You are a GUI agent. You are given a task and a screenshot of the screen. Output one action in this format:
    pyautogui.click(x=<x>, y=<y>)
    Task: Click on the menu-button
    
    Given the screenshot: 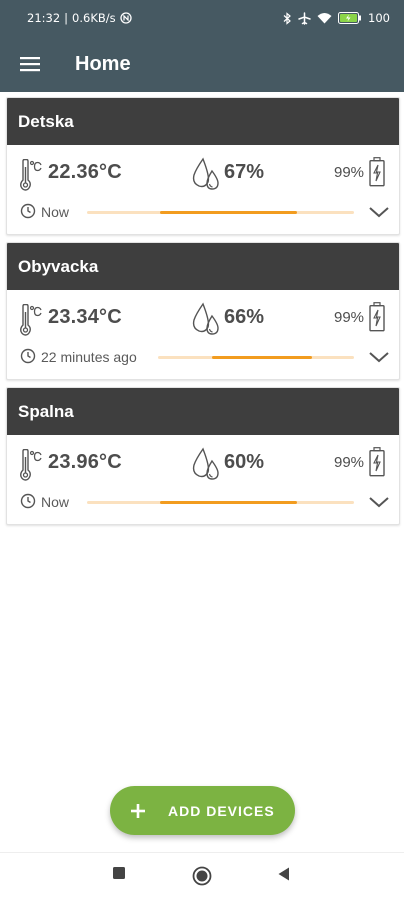 What is the action you would take?
    pyautogui.click(x=30, y=64)
    